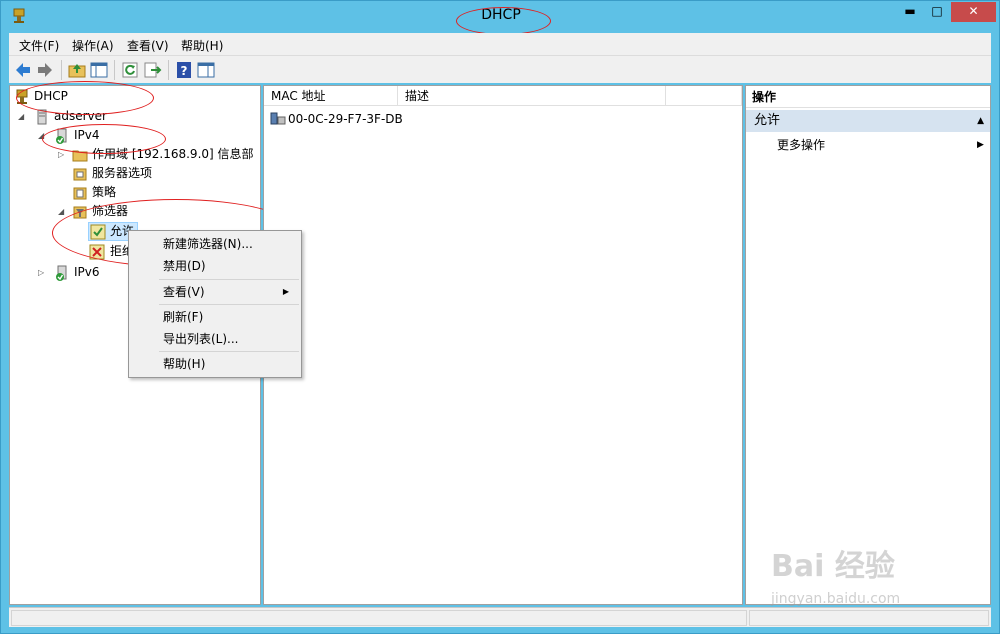 This screenshot has width=1000, height=634. What do you see at coordinates (93, 45) in the screenshot?
I see `menu-action: 操作(A)` at bounding box center [93, 45].